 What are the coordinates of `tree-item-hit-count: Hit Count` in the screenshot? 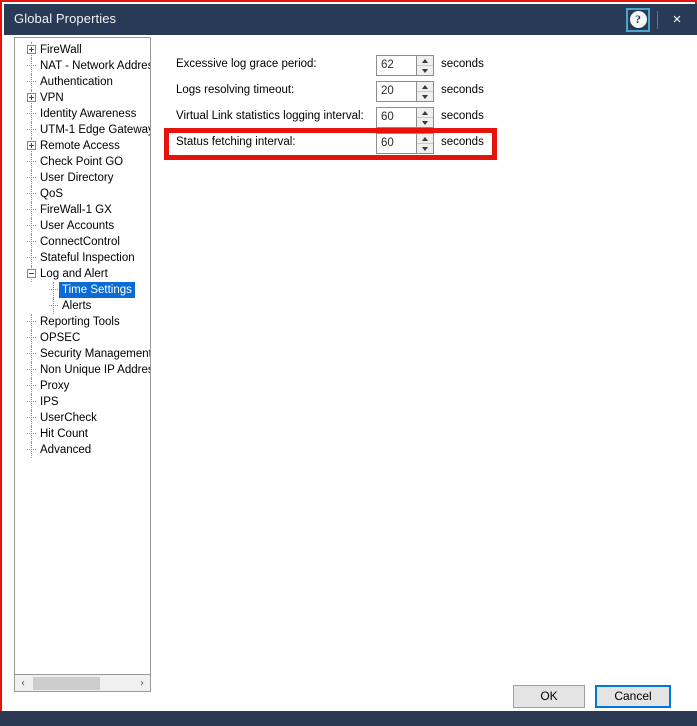 It's located at (82, 434).